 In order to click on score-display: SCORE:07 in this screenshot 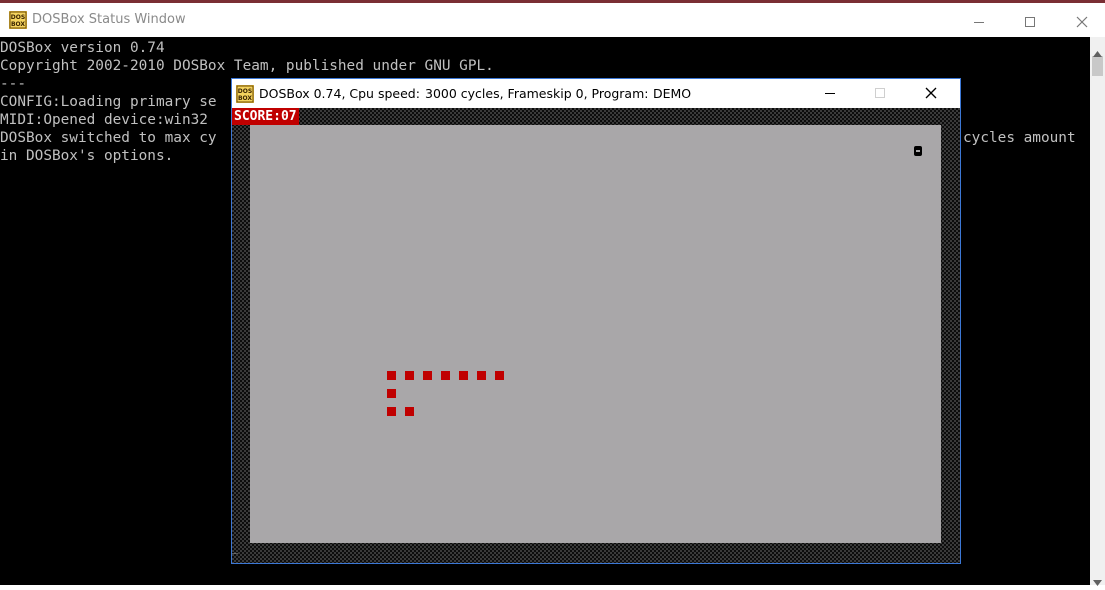, I will do `click(265, 116)`.